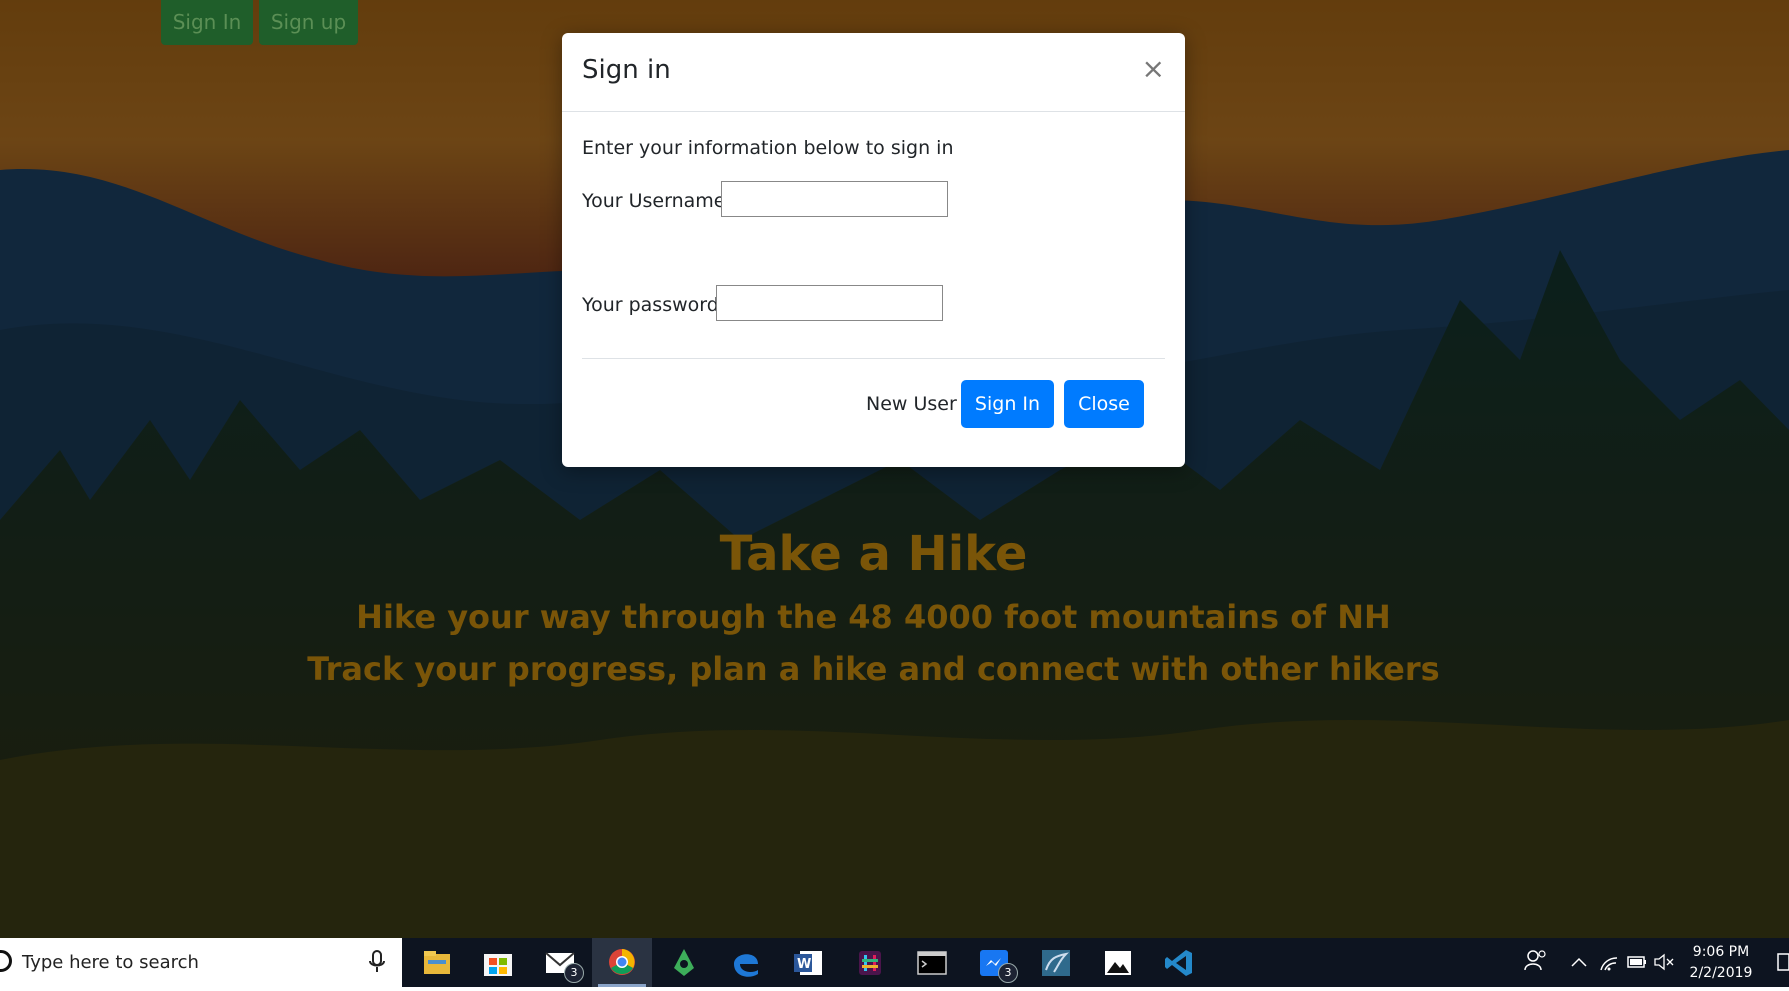  I want to click on modal-intro-text: Enter your information below to sign in, so click(768, 148).